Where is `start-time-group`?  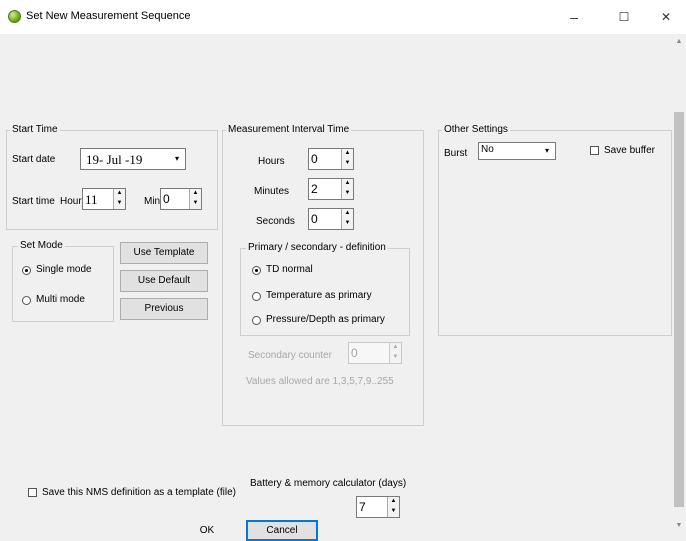
start-time-group is located at coordinates (112, 180).